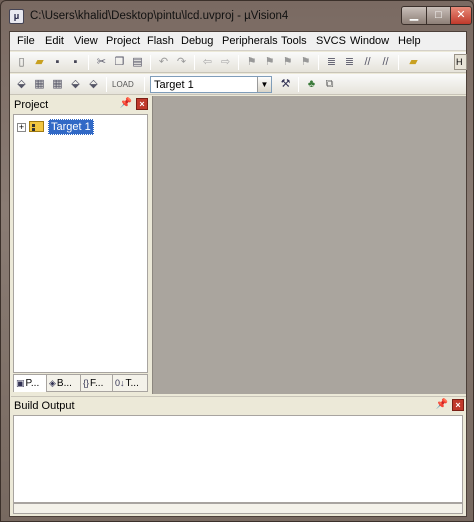 The width and height of the screenshot is (474, 522). I want to click on menu-flash: Flash, so click(160, 41).